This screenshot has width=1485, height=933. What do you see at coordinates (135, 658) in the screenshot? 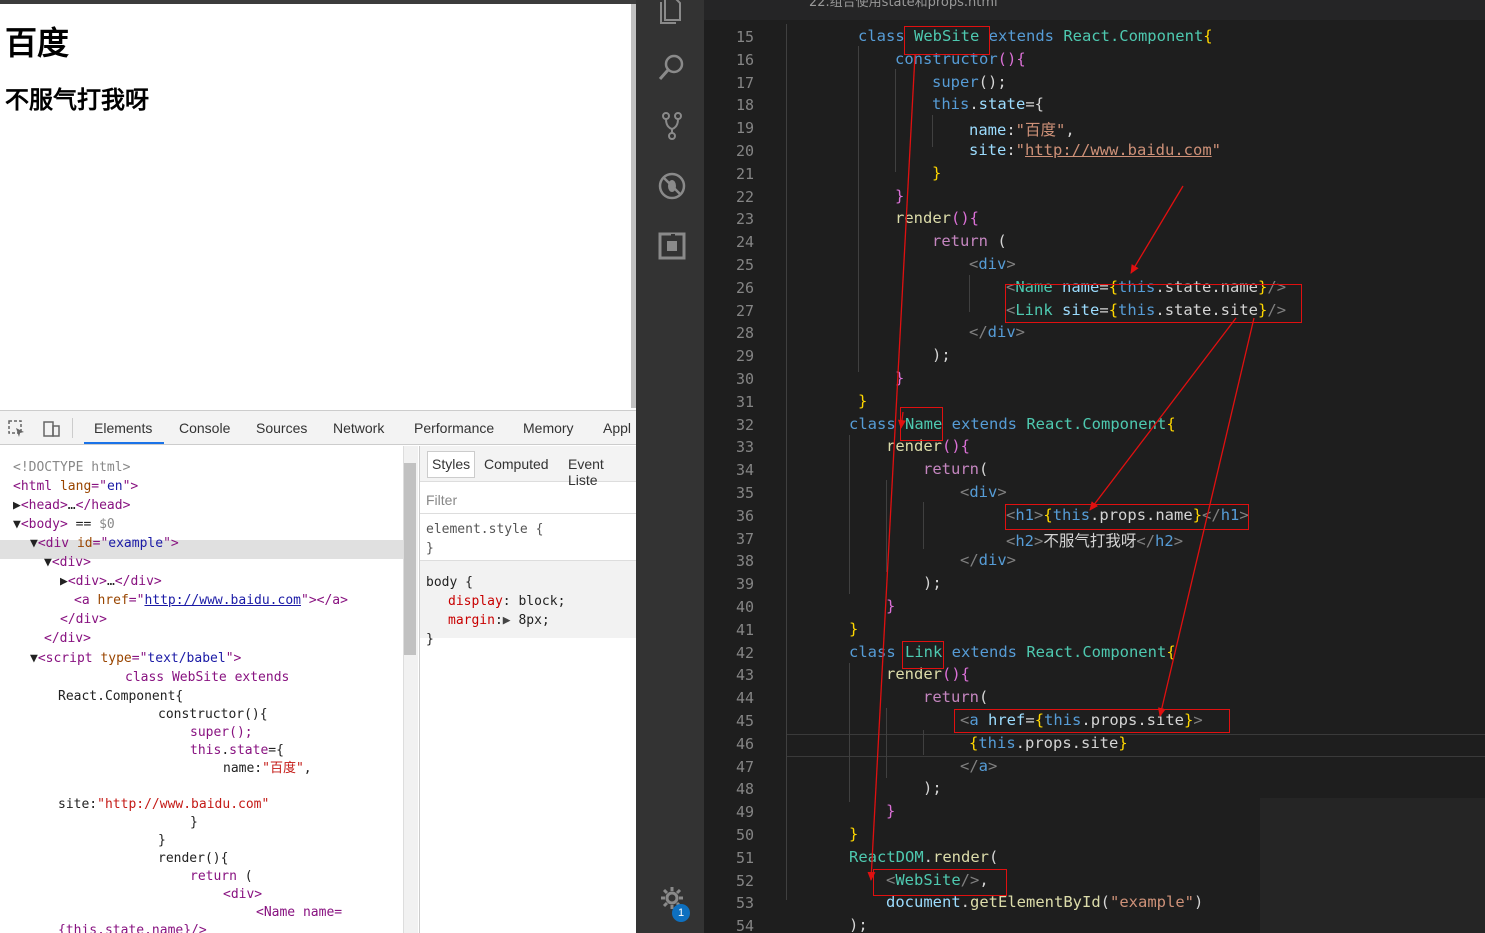
I see `dom-line: ▼<script type="text/babel">` at bounding box center [135, 658].